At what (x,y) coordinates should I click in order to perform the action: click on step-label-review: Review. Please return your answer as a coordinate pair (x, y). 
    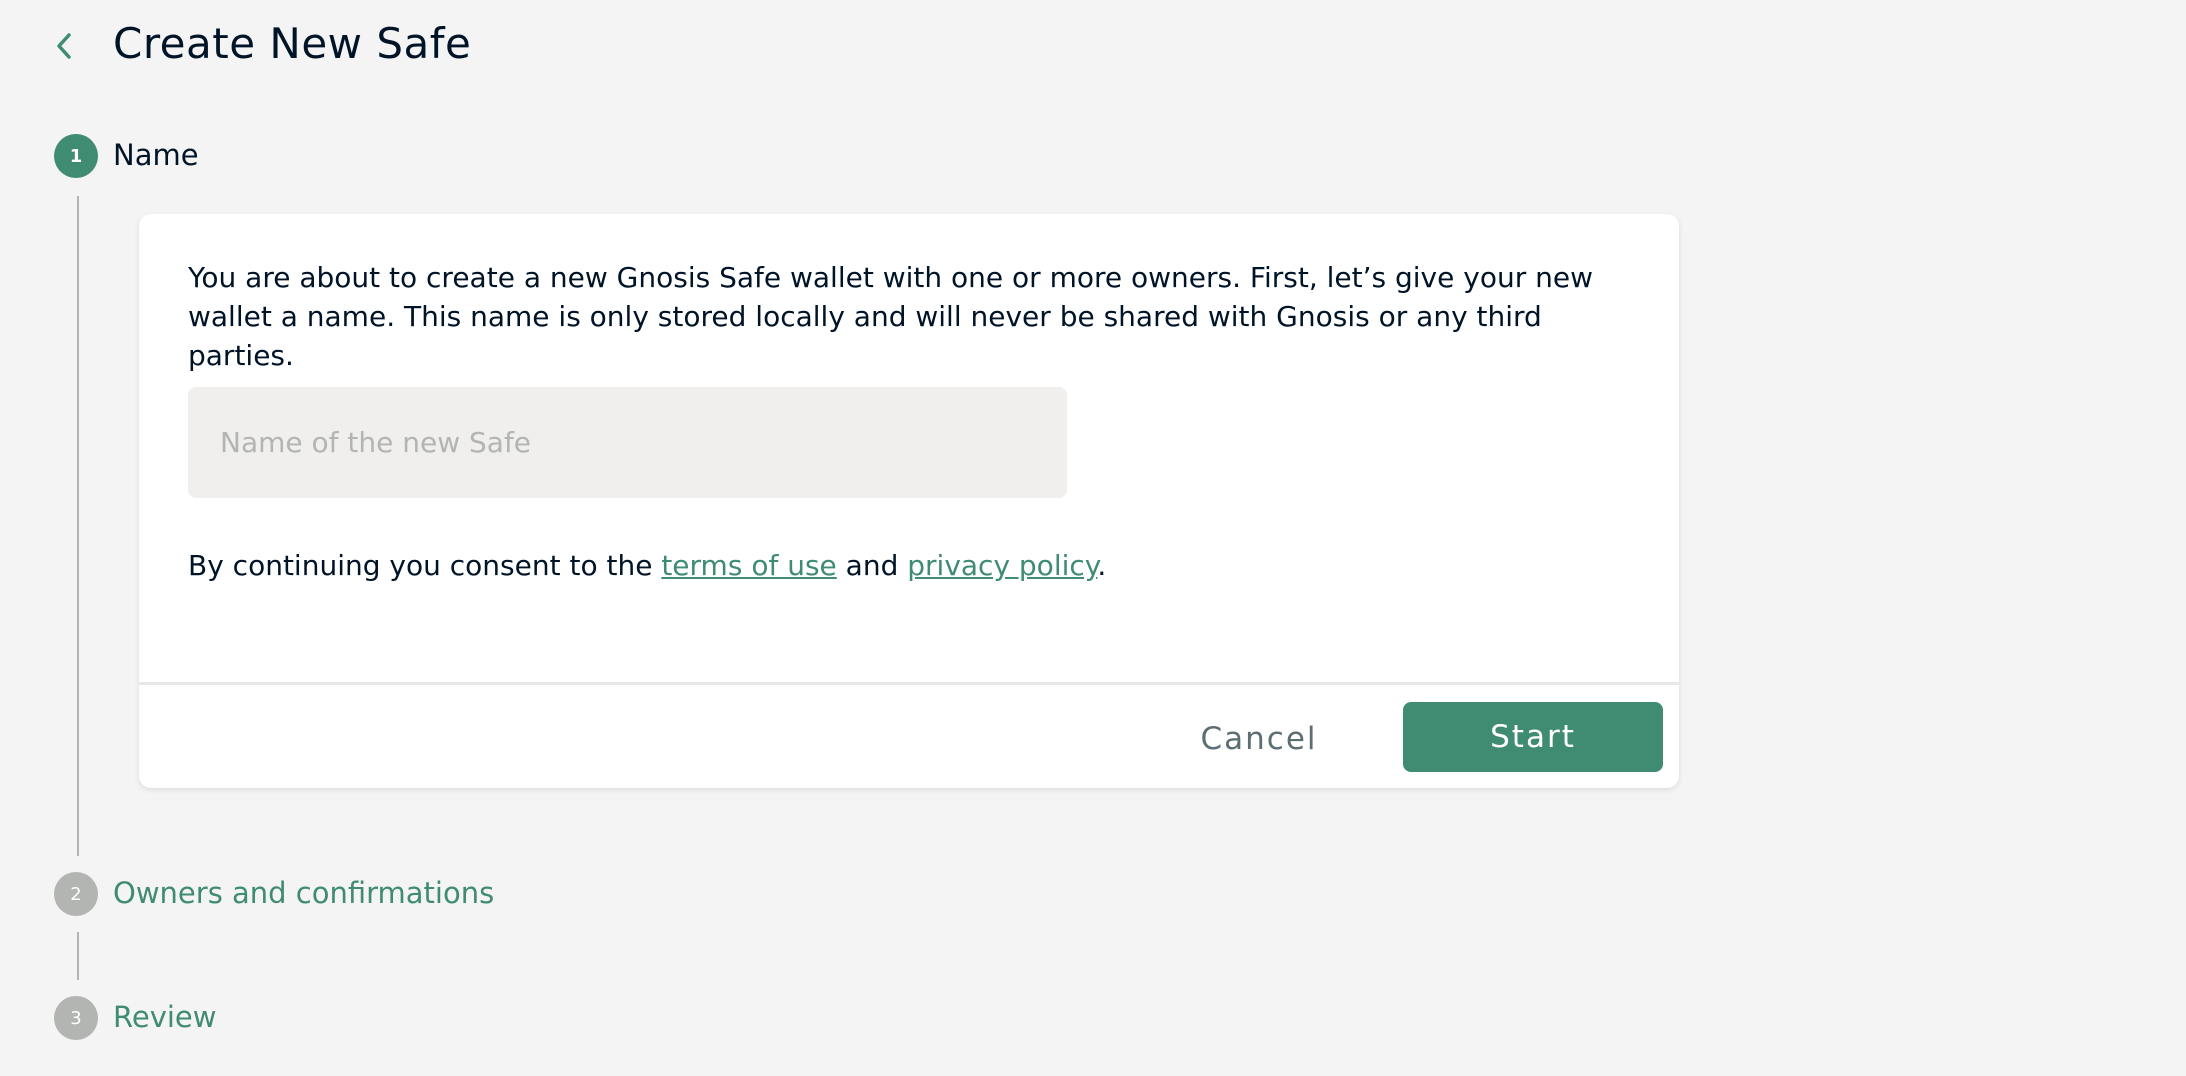
    Looking at the image, I should click on (165, 1017).